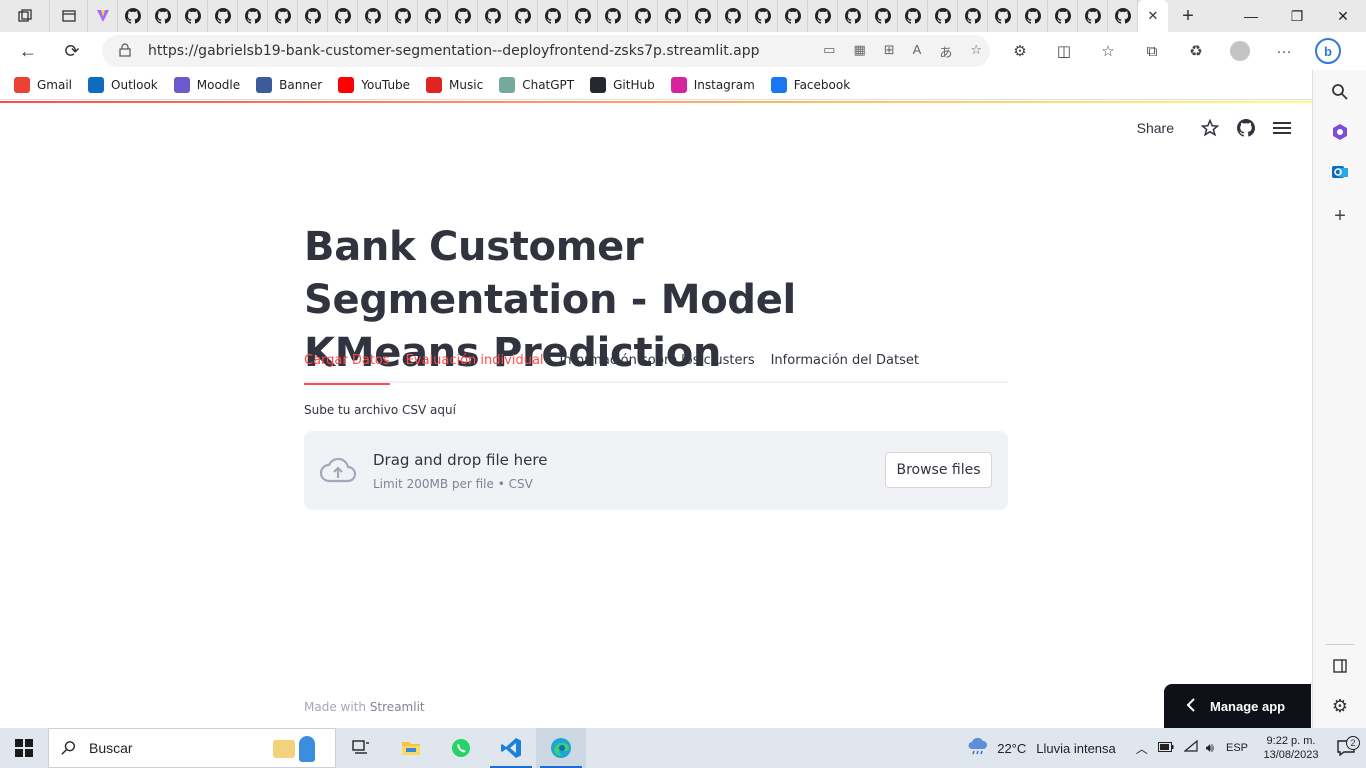 The image size is (1366, 768). What do you see at coordinates (24, 748) in the screenshot?
I see `windows-start-icon` at bounding box center [24, 748].